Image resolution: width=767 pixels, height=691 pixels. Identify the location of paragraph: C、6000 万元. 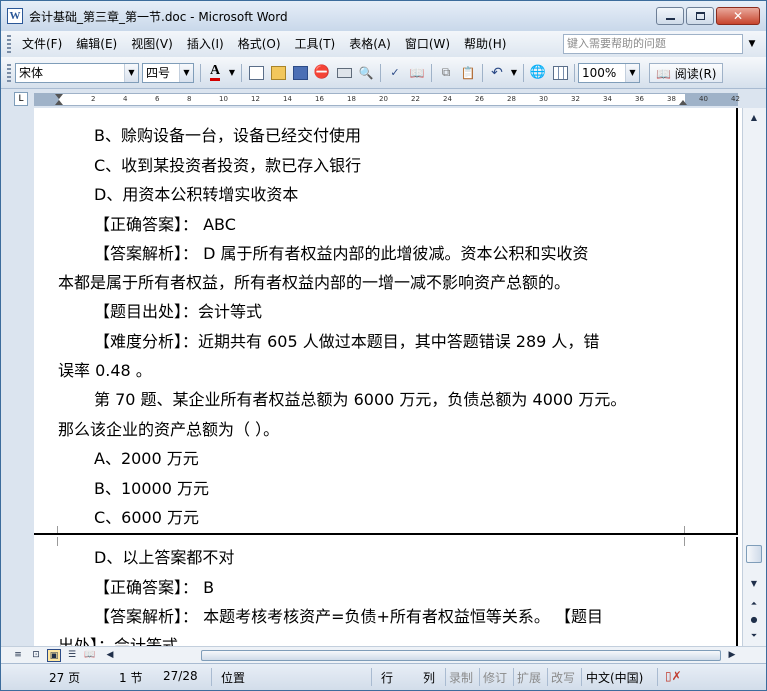
(146, 518).